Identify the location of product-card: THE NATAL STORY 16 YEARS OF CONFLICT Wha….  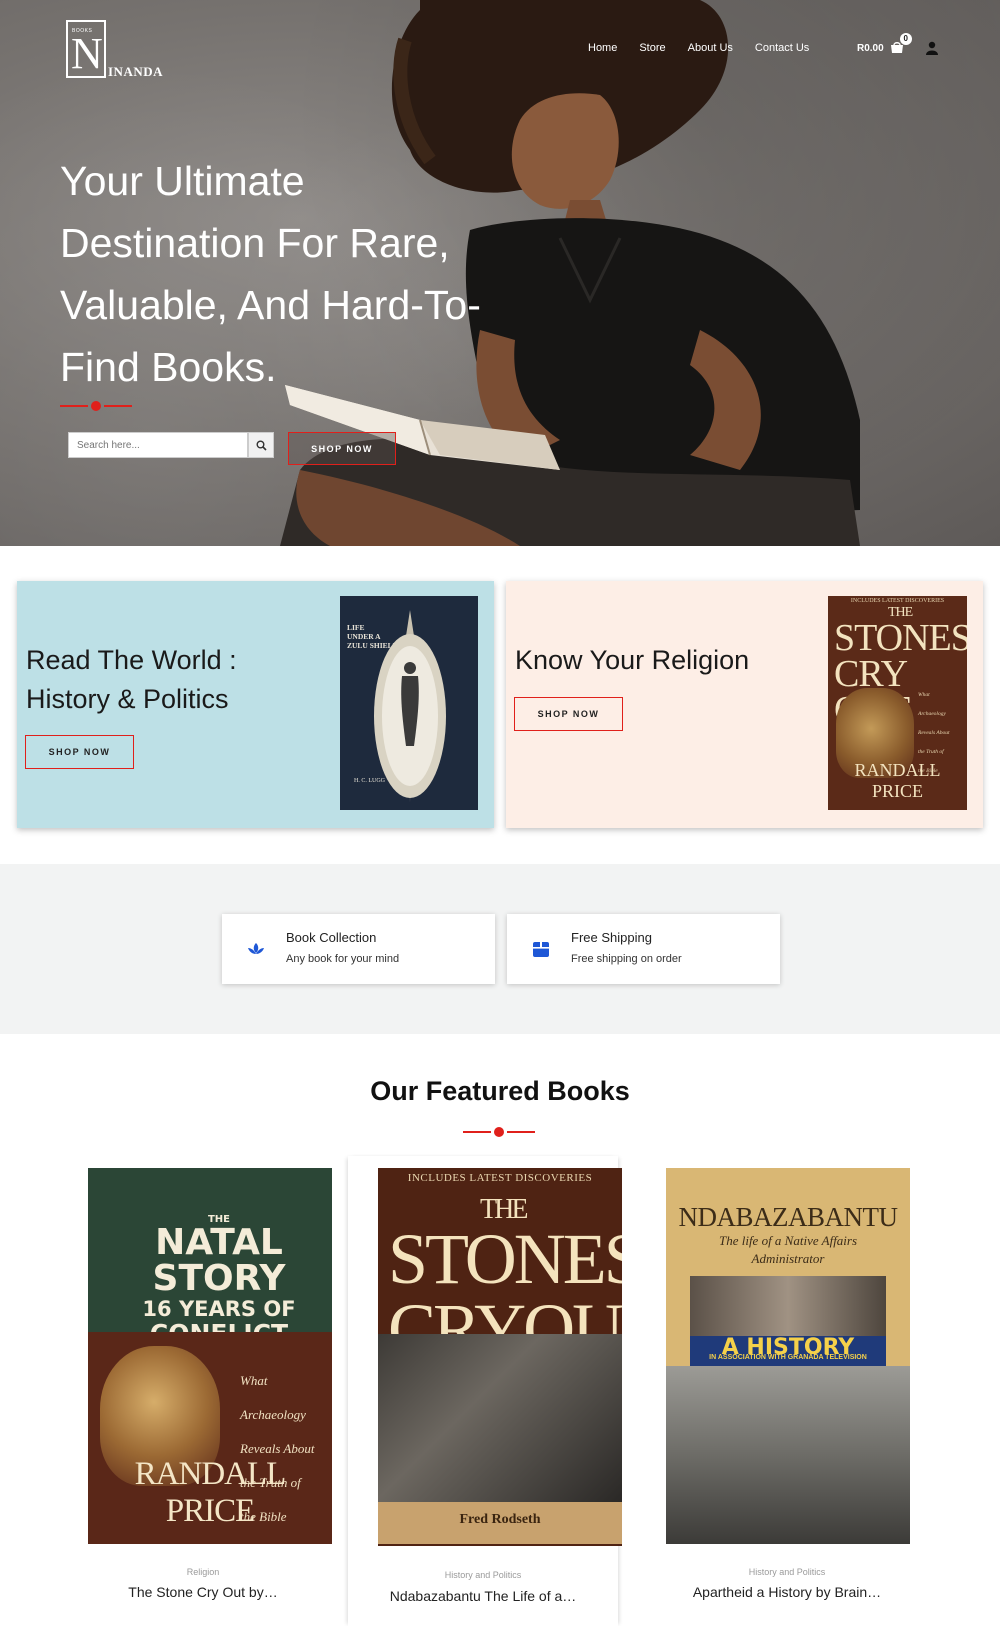
(203, 1391).